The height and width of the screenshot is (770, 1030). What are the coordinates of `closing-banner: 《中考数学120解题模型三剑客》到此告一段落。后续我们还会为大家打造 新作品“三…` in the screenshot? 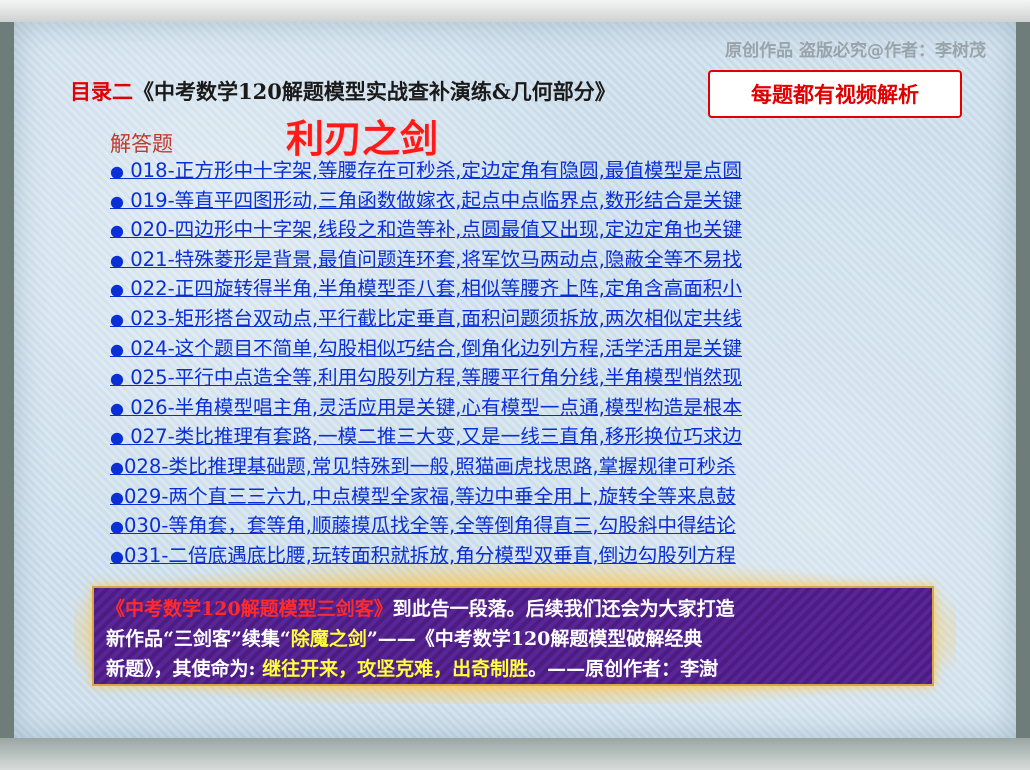 It's located at (513, 636).